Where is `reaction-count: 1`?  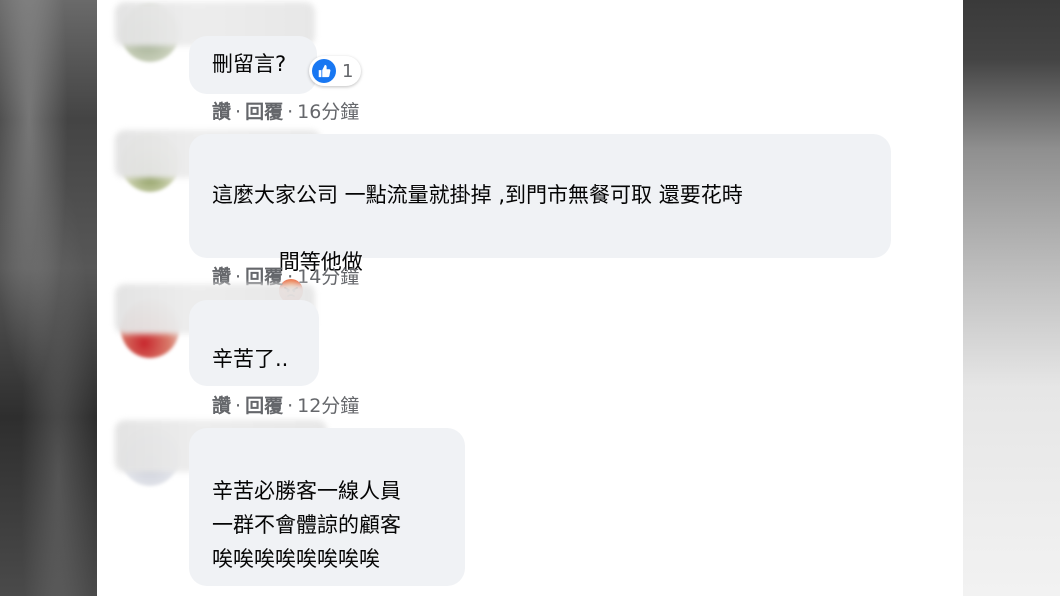 reaction-count: 1 is located at coordinates (348, 71).